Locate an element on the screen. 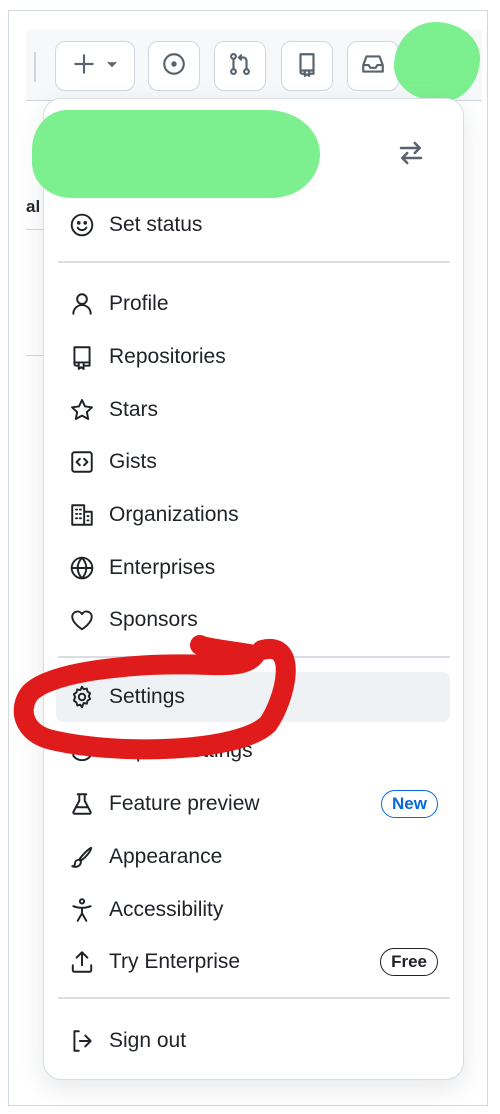 This screenshot has width=500, height=1114. menu-item-copilot-settings: Copilot settings is located at coordinates (253, 751).